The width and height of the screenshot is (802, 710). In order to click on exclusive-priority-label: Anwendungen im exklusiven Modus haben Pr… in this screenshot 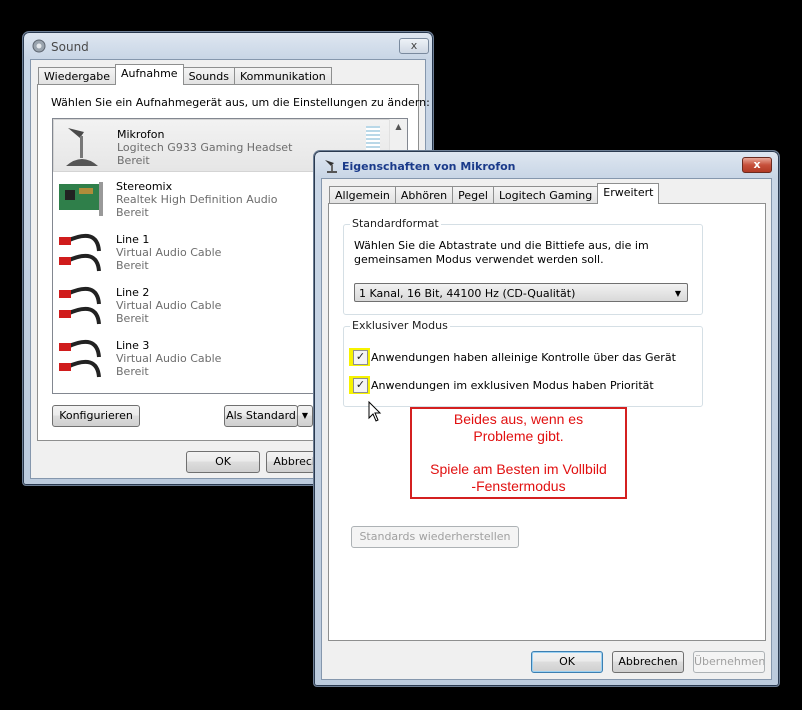, I will do `click(512, 385)`.